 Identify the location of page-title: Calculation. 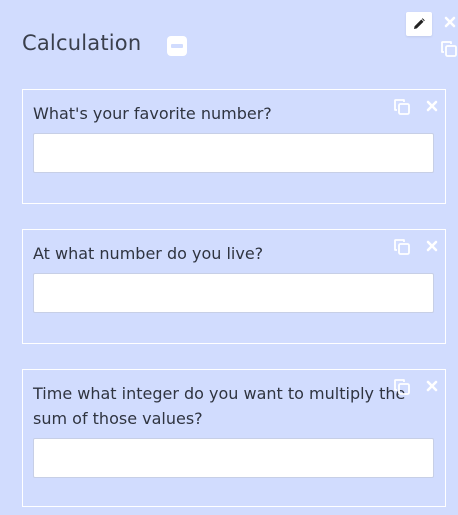
(82, 43).